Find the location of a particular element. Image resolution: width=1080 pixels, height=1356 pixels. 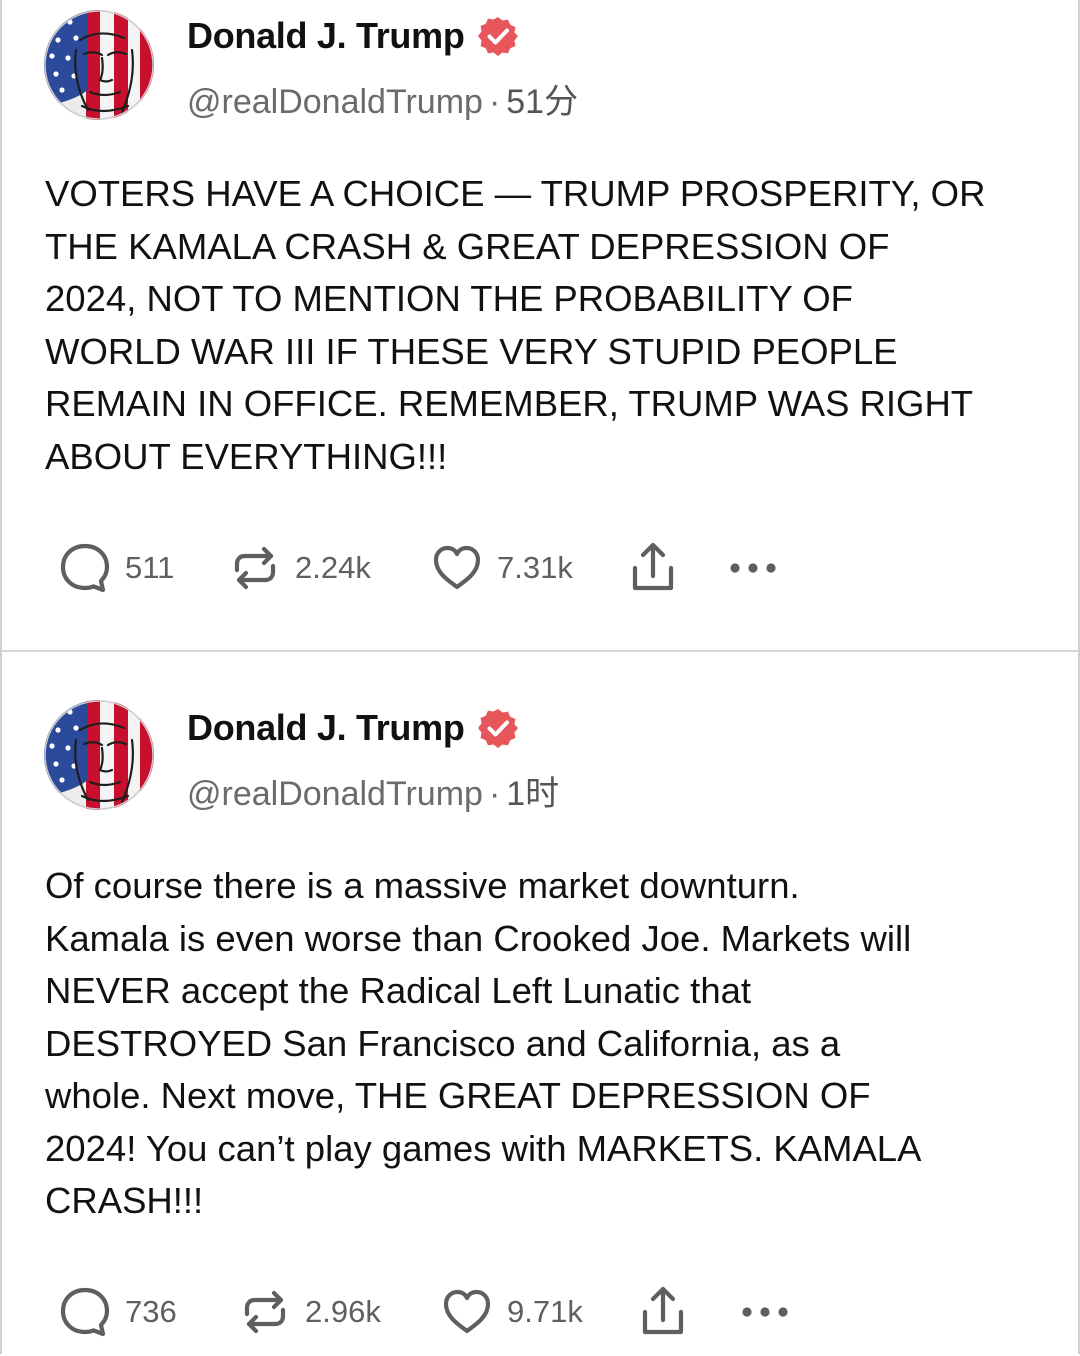

like-count: 7.31k is located at coordinates (535, 567).